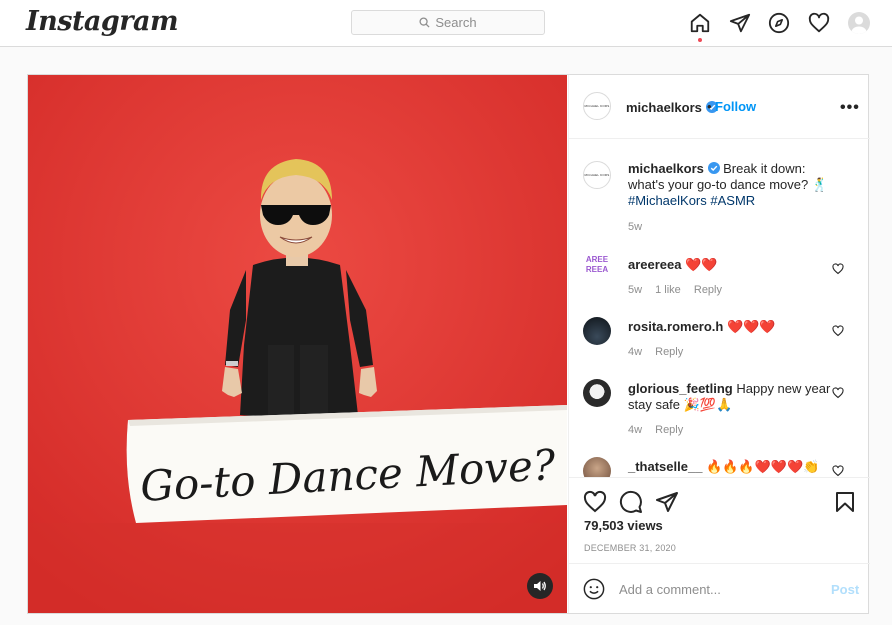  What do you see at coordinates (667, 502) in the screenshot?
I see `share-paper-plane-icon` at bounding box center [667, 502].